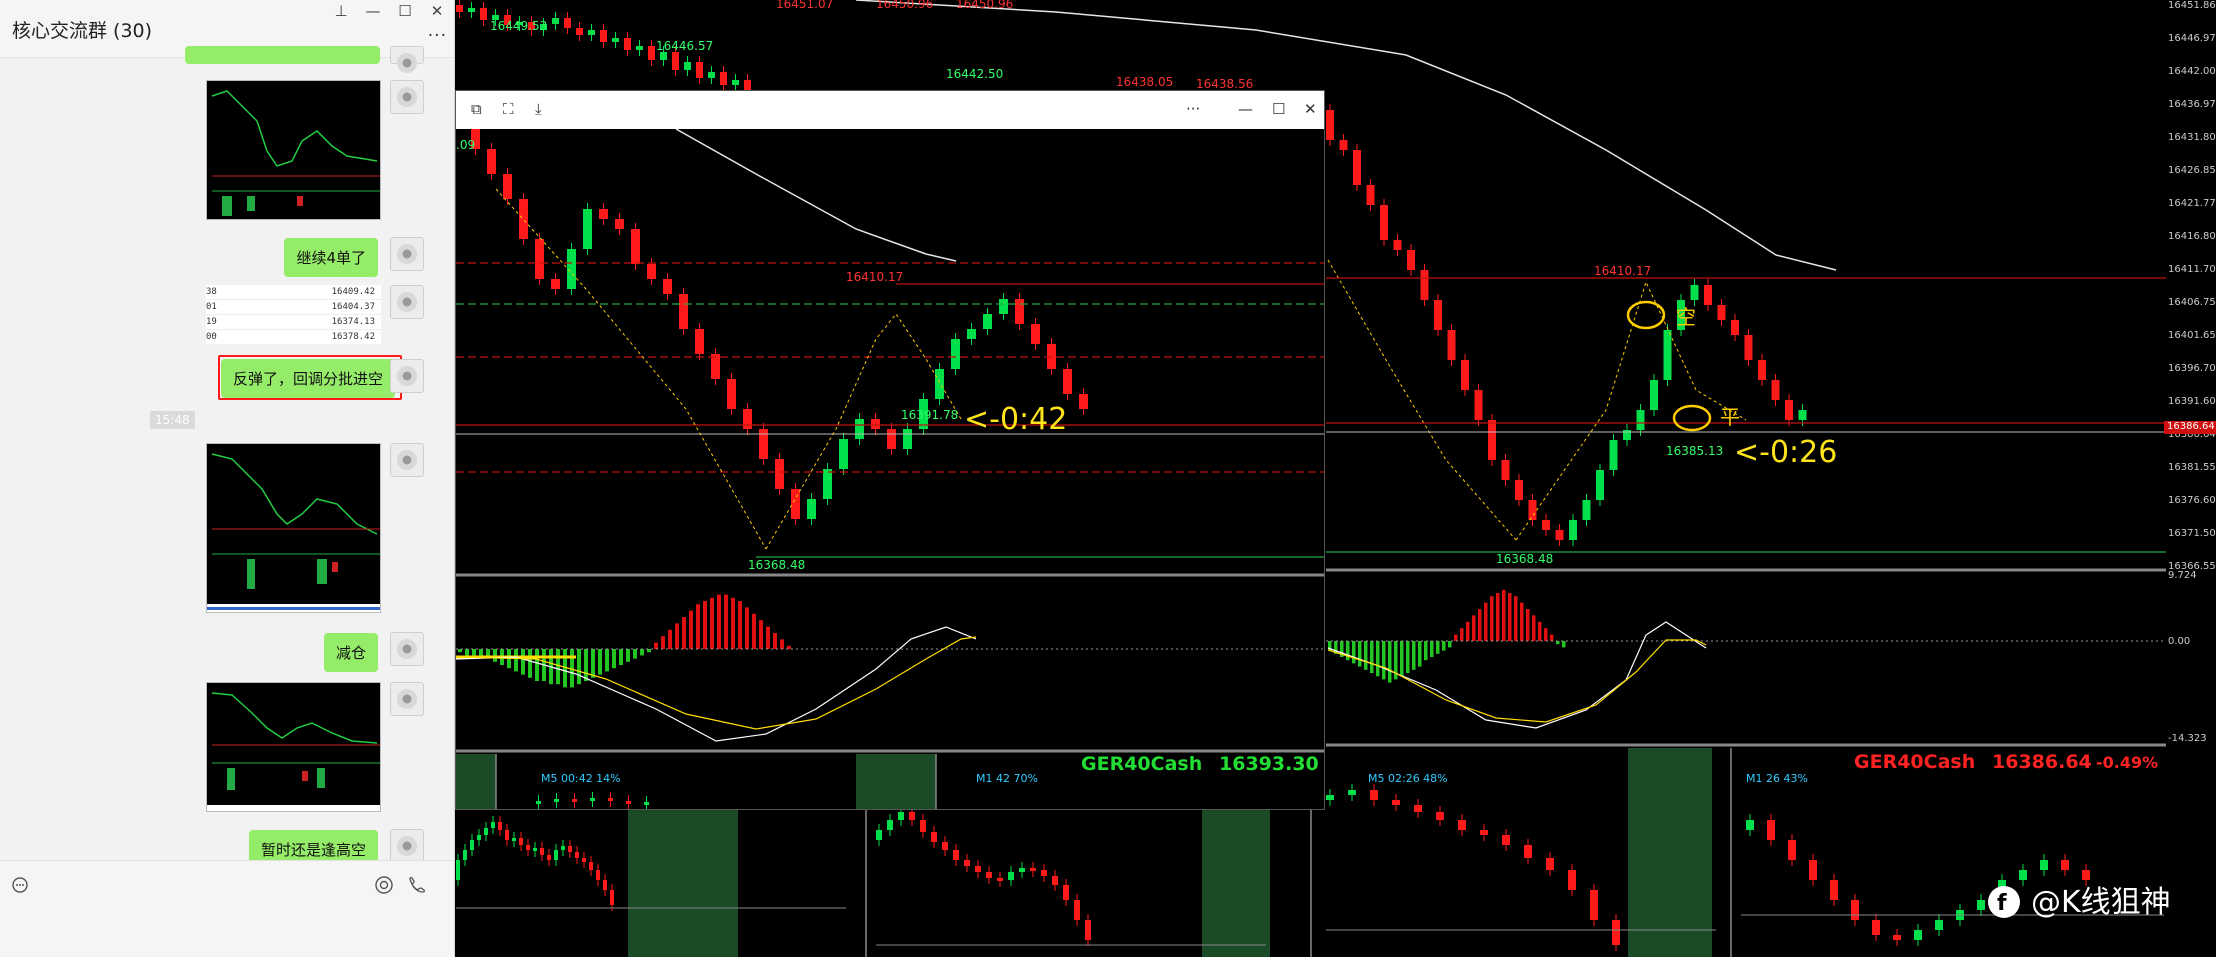 This screenshot has width=2216, height=957. I want to click on download-icon: ⤓, so click(538, 109).